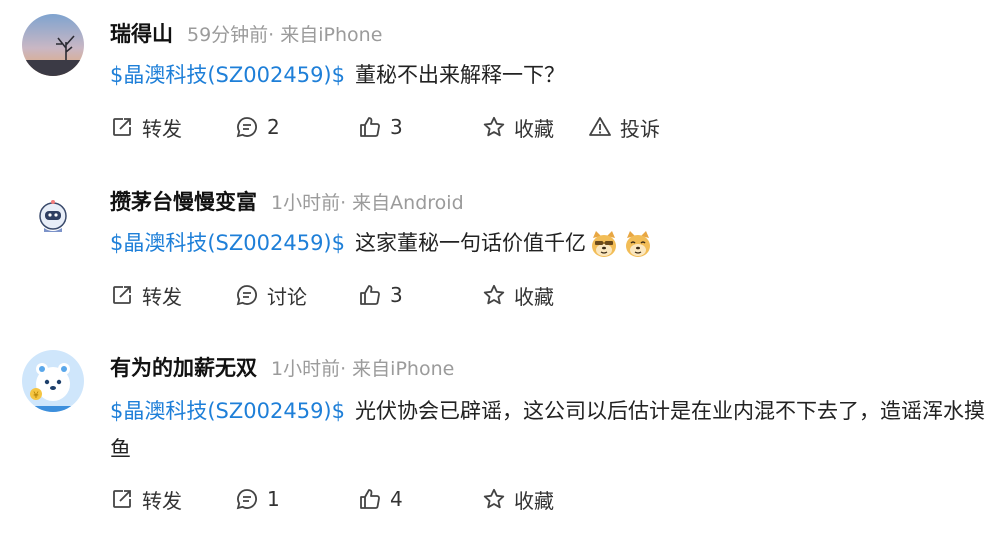 Image resolution: width=1000 pixels, height=534 pixels. What do you see at coordinates (53, 381) in the screenshot?
I see `avatar: ¥` at bounding box center [53, 381].